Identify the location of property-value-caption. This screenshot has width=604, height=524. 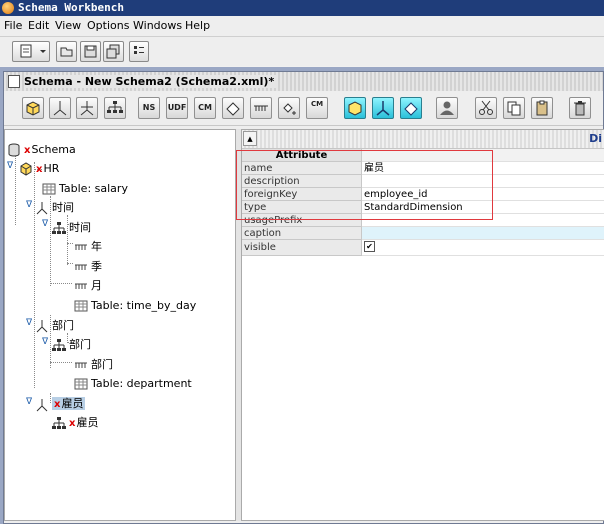
(483, 233).